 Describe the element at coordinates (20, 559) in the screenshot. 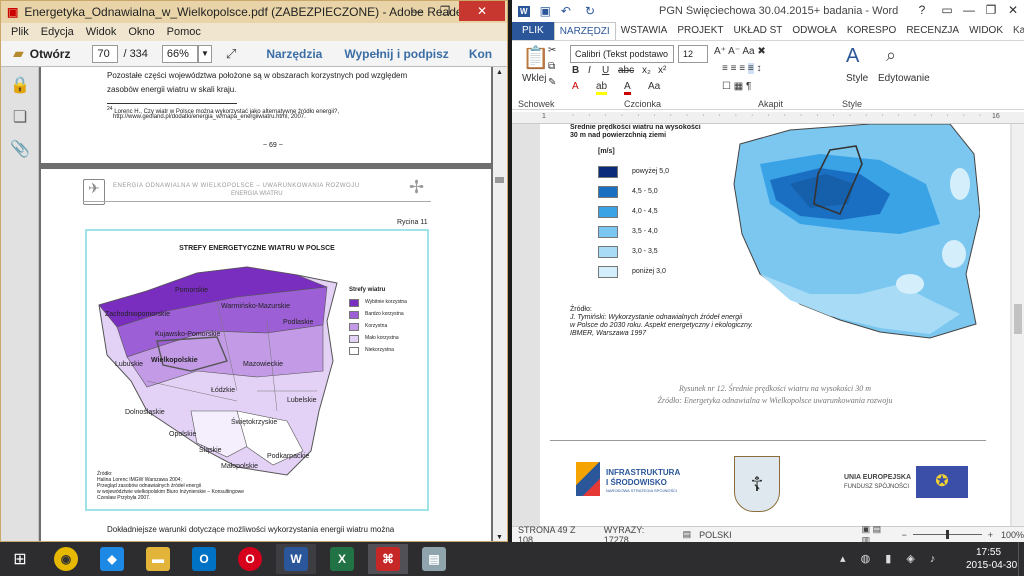

I see `start-button: ⊞` at that location.